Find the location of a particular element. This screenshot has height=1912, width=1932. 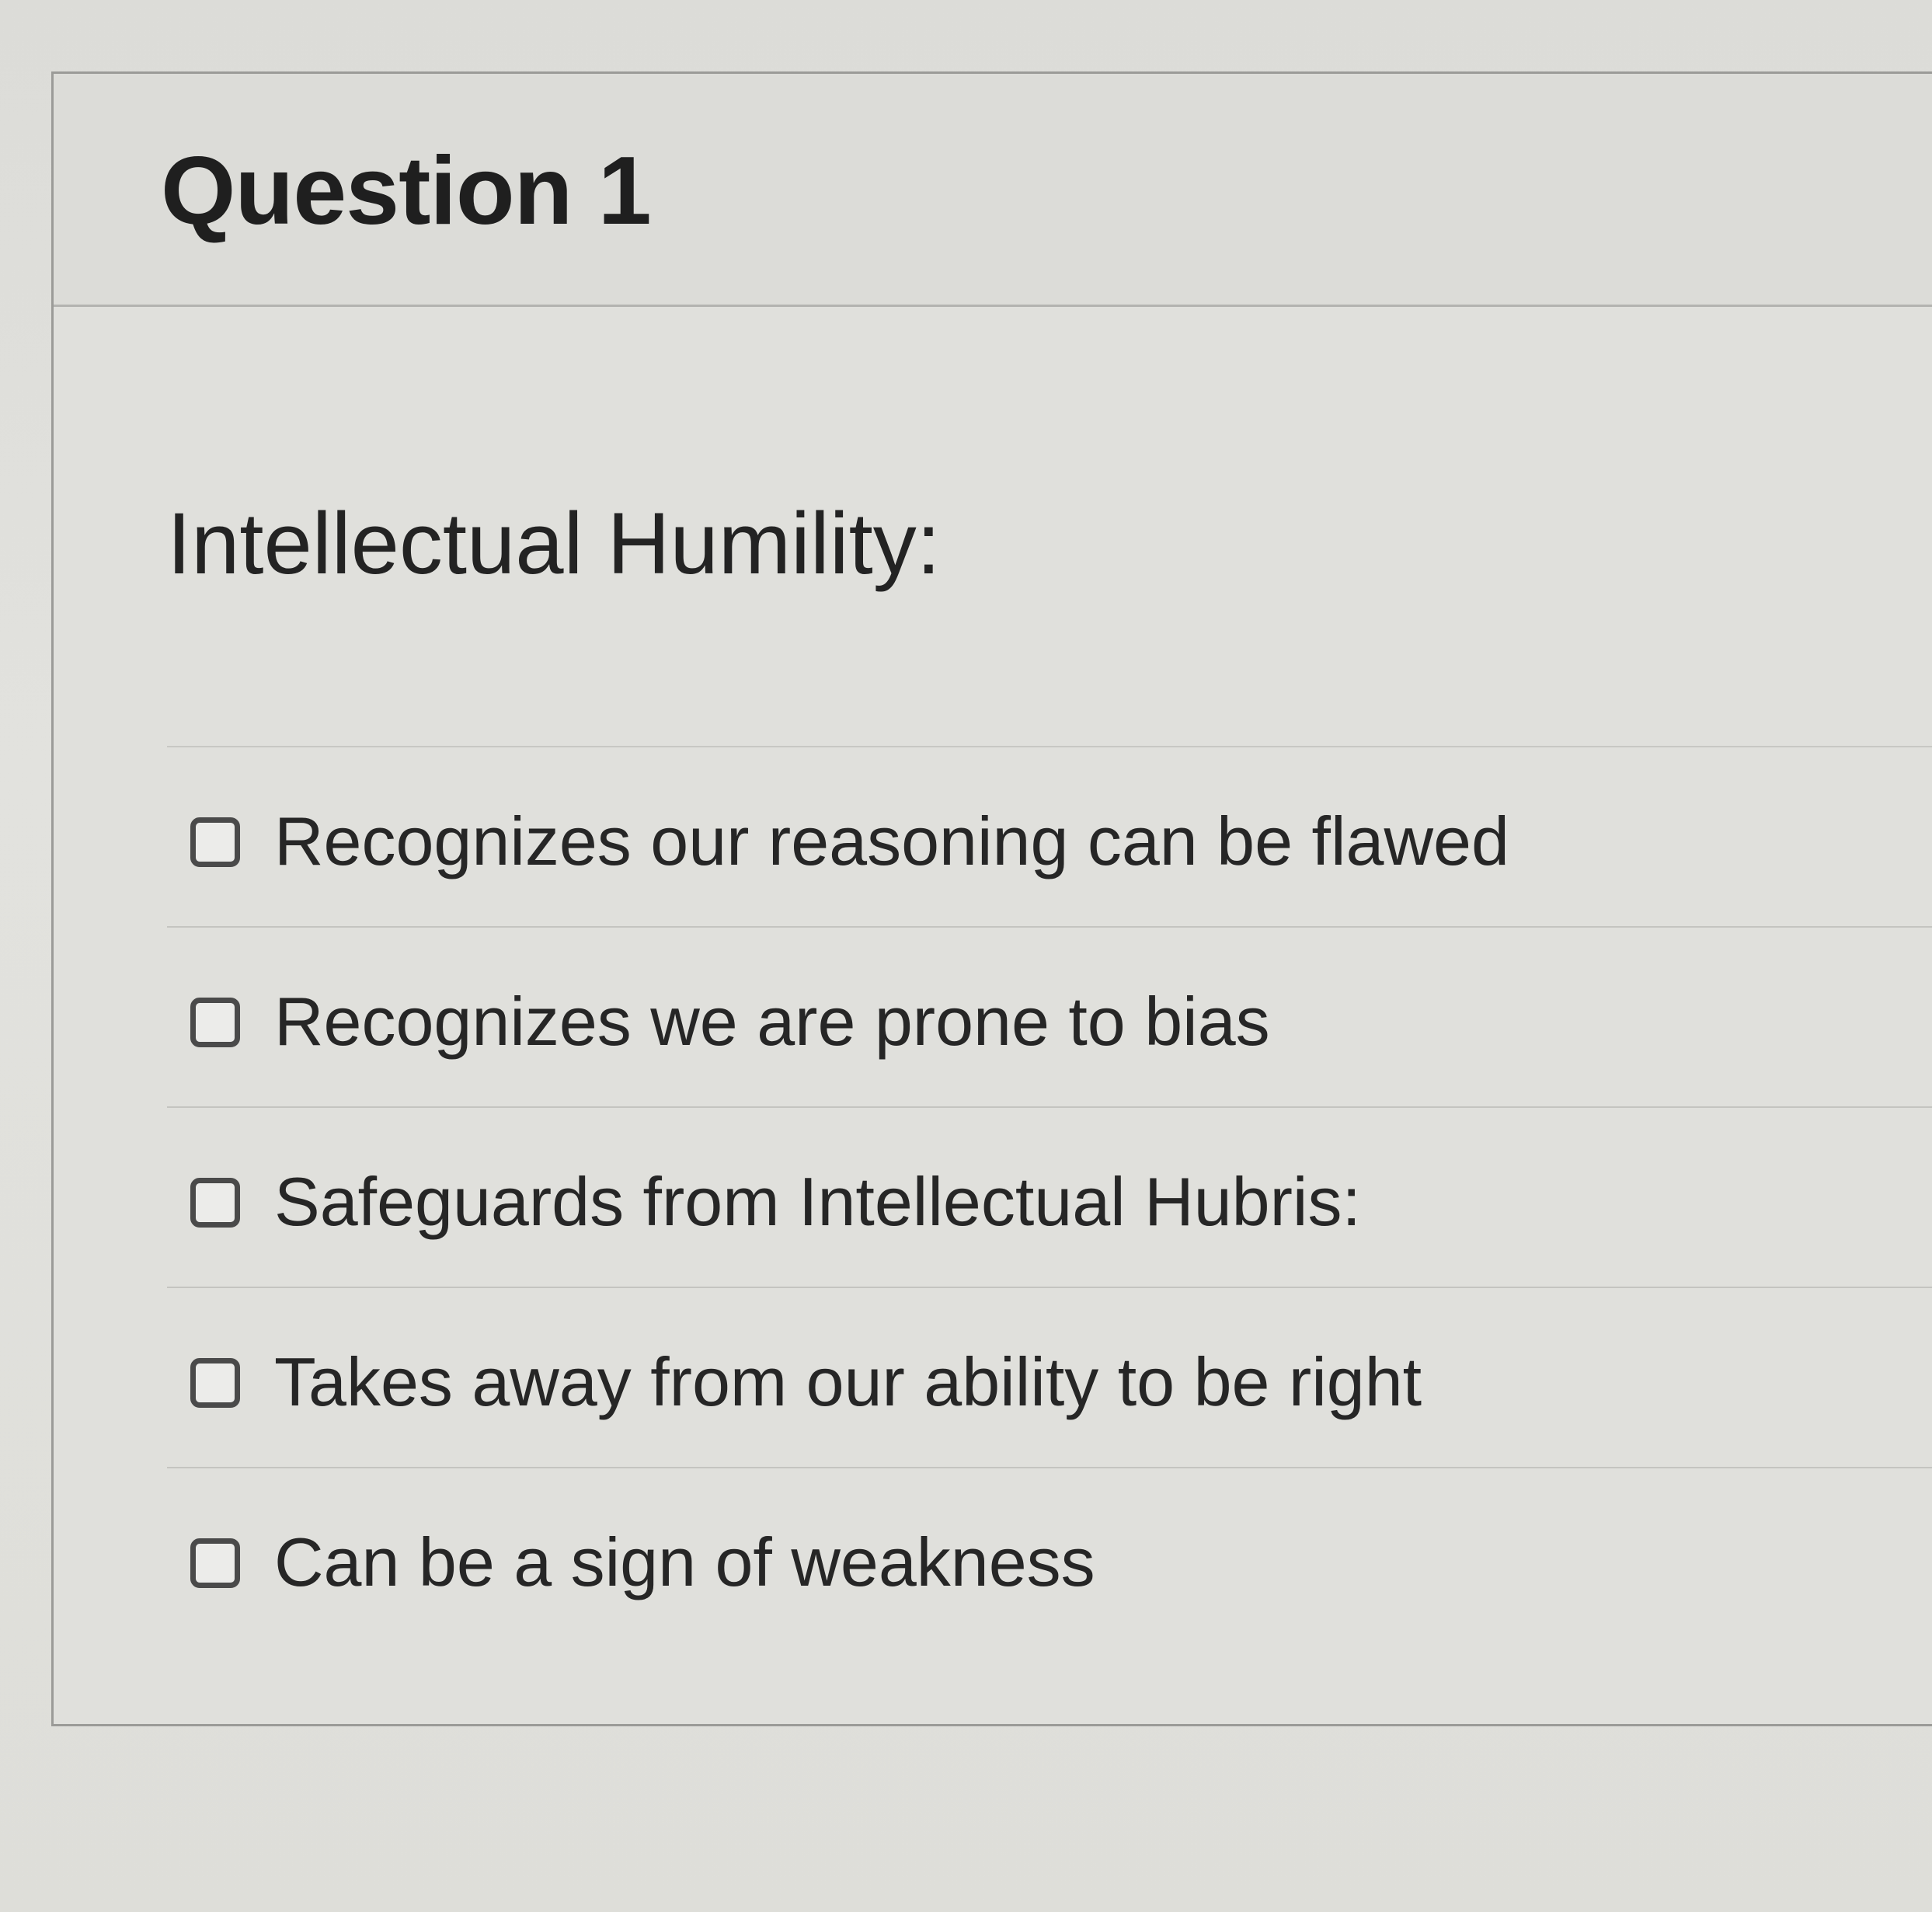

question-title: Question 1 is located at coordinates (406, 191).